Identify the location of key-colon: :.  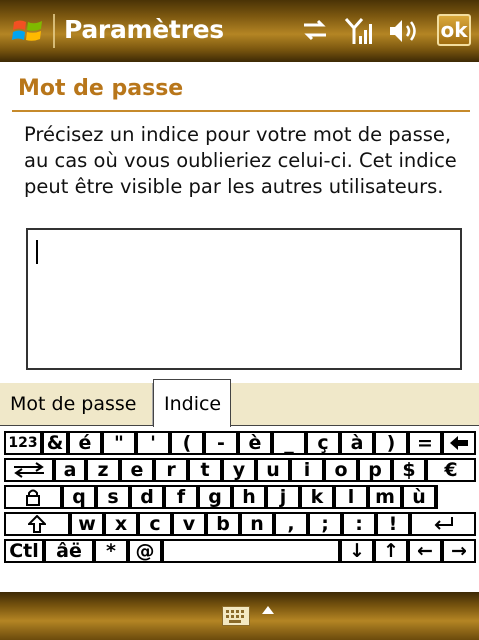
(359, 524).